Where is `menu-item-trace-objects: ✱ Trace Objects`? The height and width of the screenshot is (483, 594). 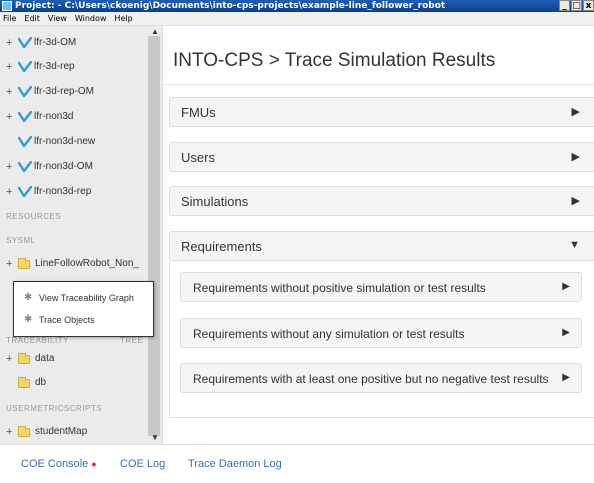 menu-item-trace-objects: ✱ Trace Objects is located at coordinates (59, 320).